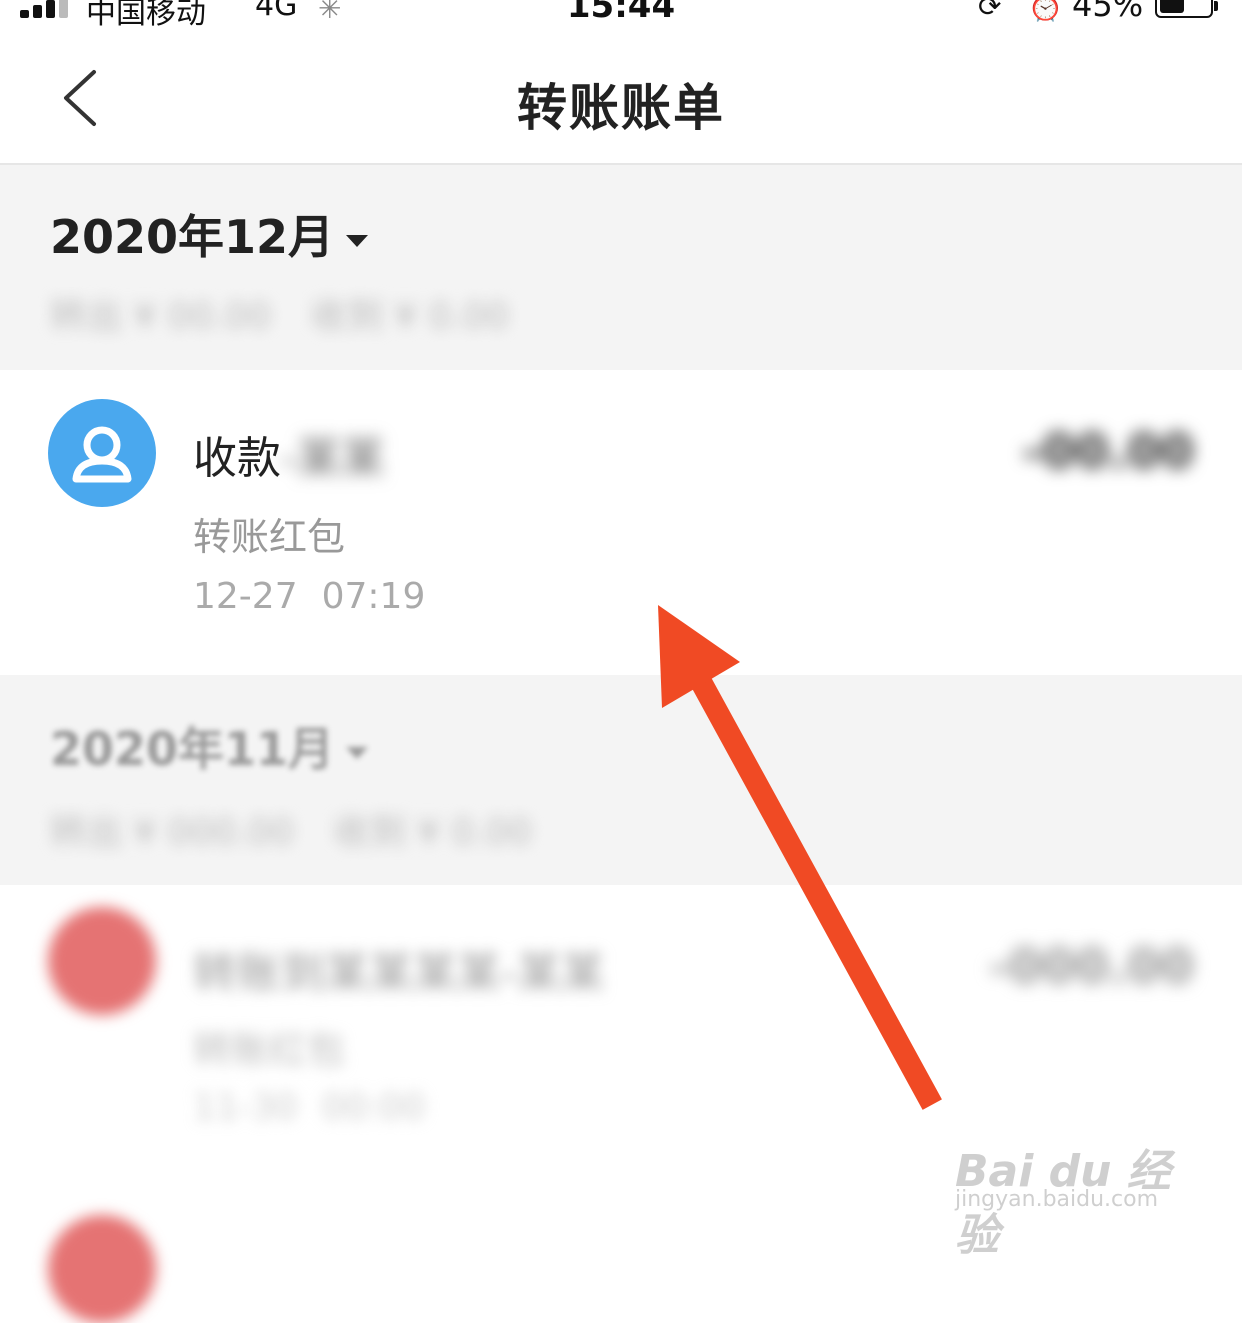 Image resolution: width=1242 pixels, height=1323 pixels. Describe the element at coordinates (160, 316) in the screenshot. I see `summary-out: 转出 ¥ 00.00` at that location.